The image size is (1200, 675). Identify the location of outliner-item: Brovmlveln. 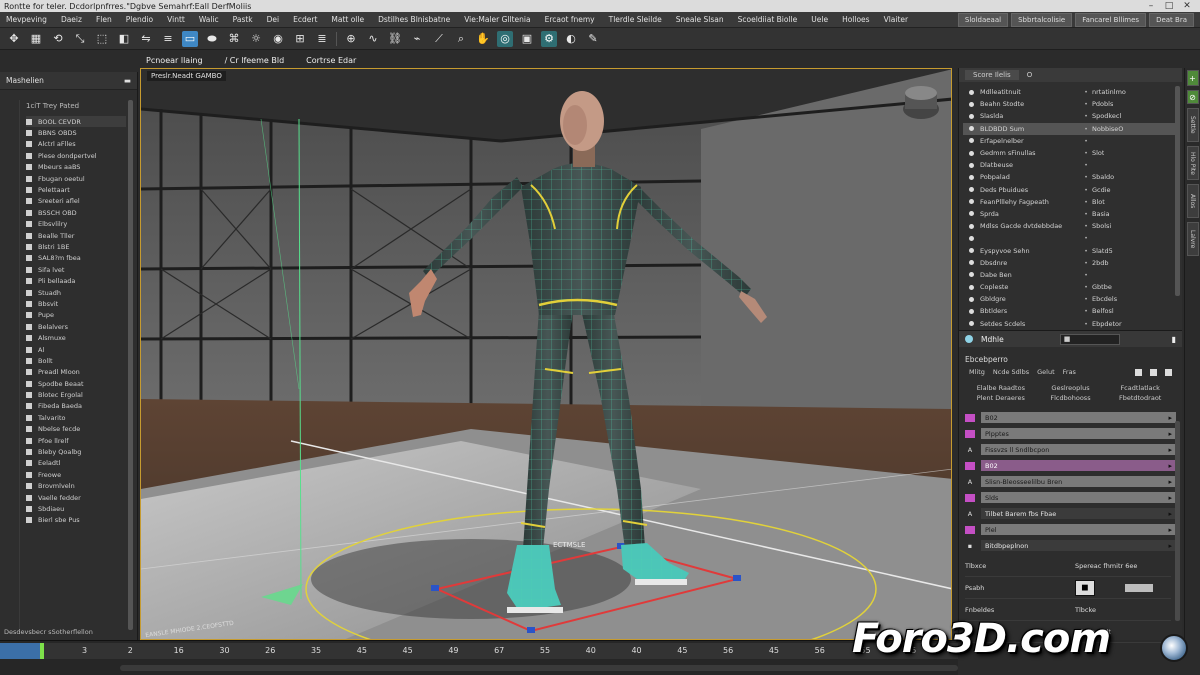
(76, 486).